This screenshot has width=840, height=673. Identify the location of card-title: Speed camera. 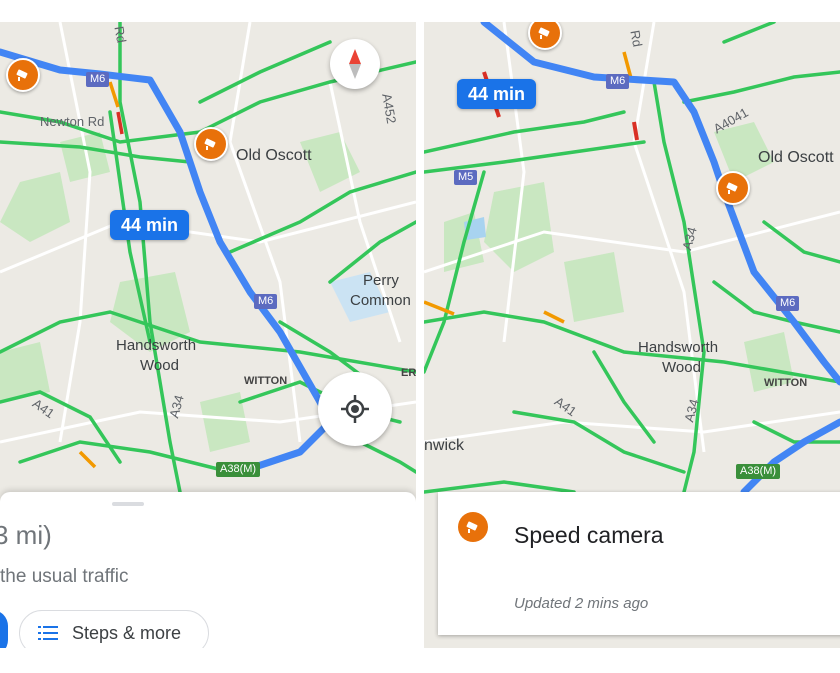
(589, 535).